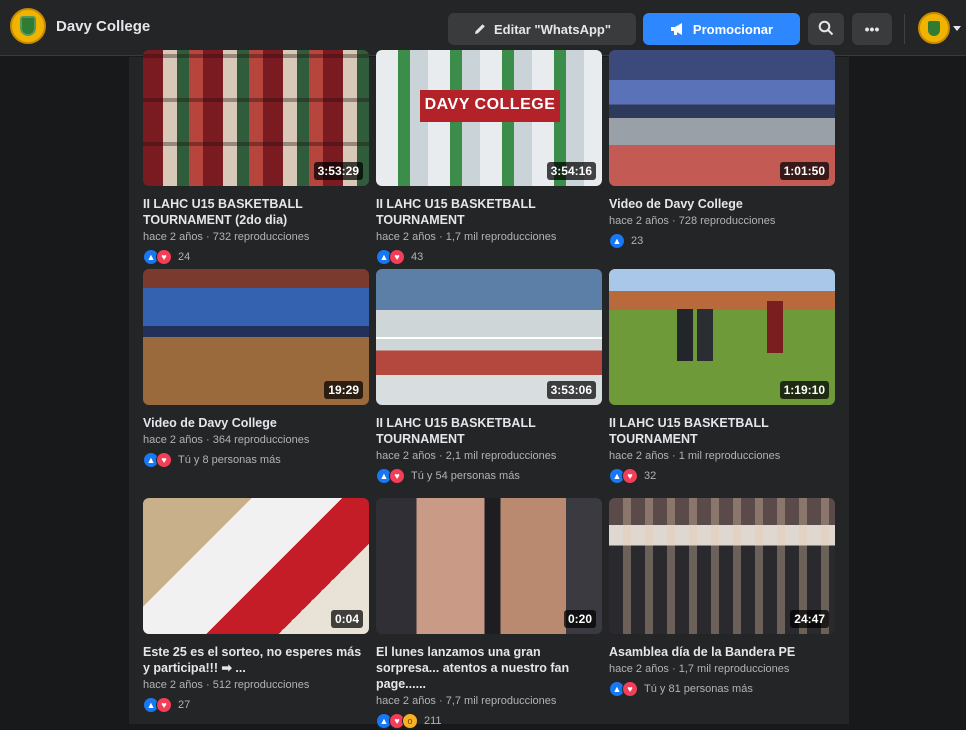 The width and height of the screenshot is (966, 730). I want to click on search-icon, so click(826, 29).